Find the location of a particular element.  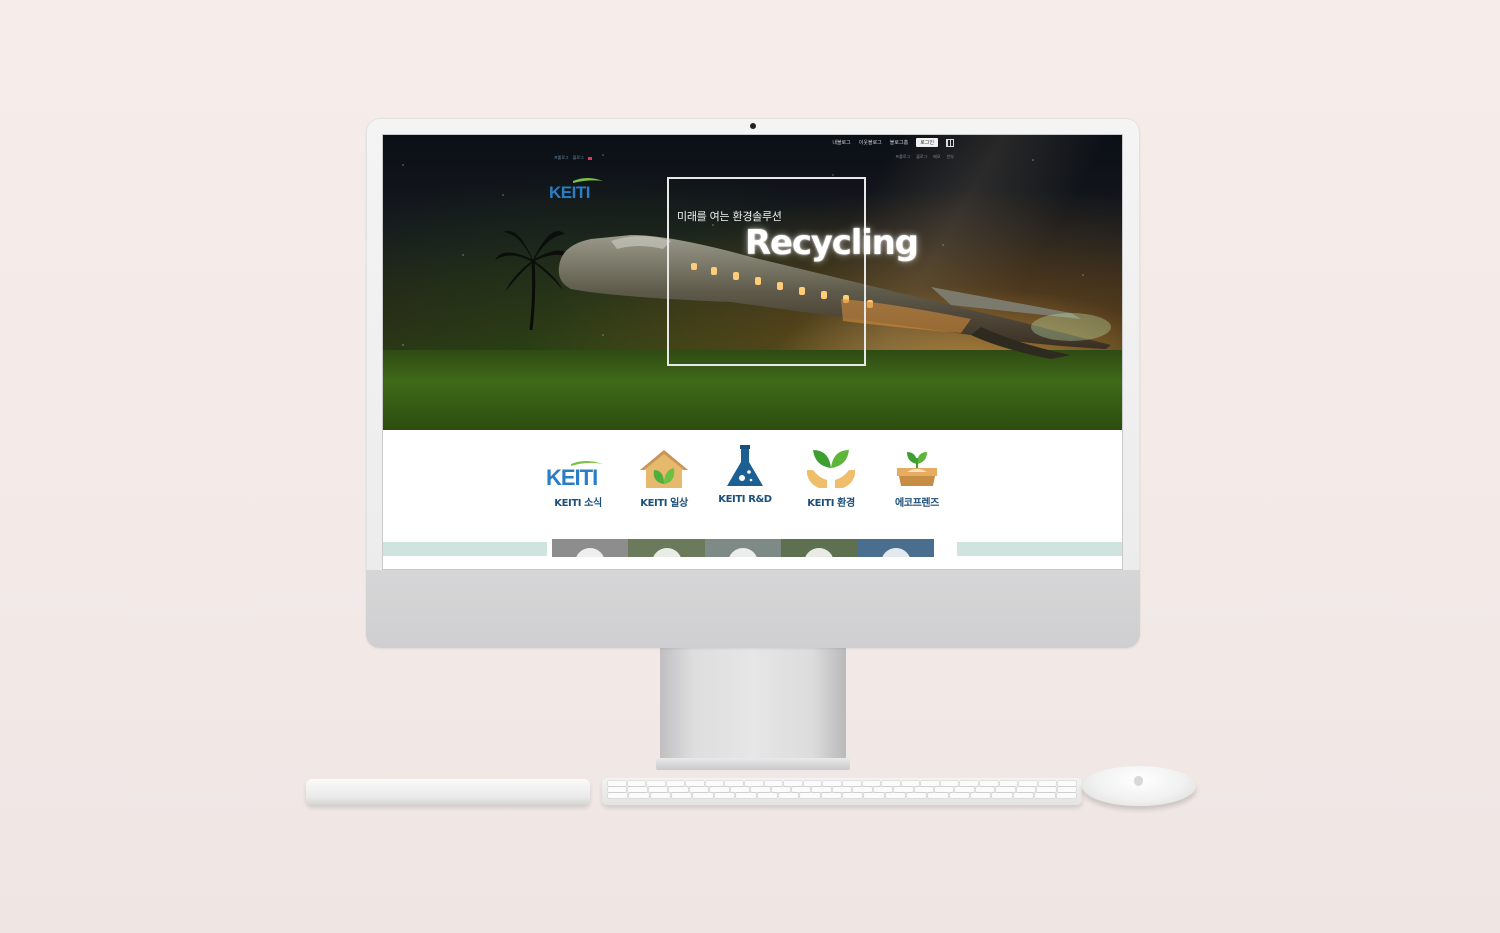

top-link-my-blog: 내블로그 is located at coordinates (841, 142).